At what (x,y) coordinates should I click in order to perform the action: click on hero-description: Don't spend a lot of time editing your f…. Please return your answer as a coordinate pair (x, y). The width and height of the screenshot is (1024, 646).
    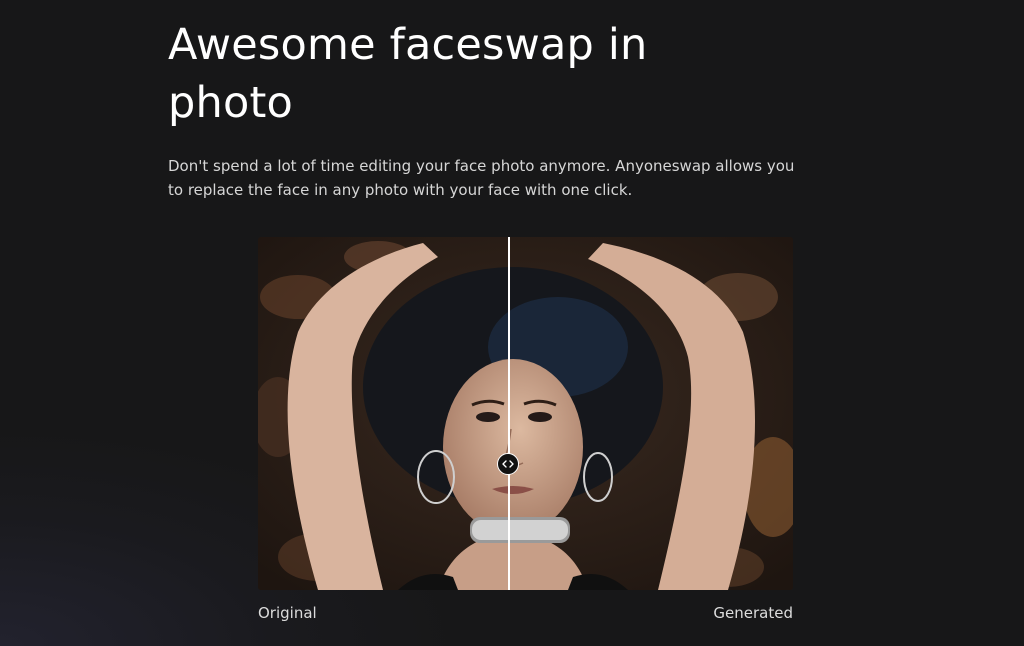
    Looking at the image, I should click on (481, 178).